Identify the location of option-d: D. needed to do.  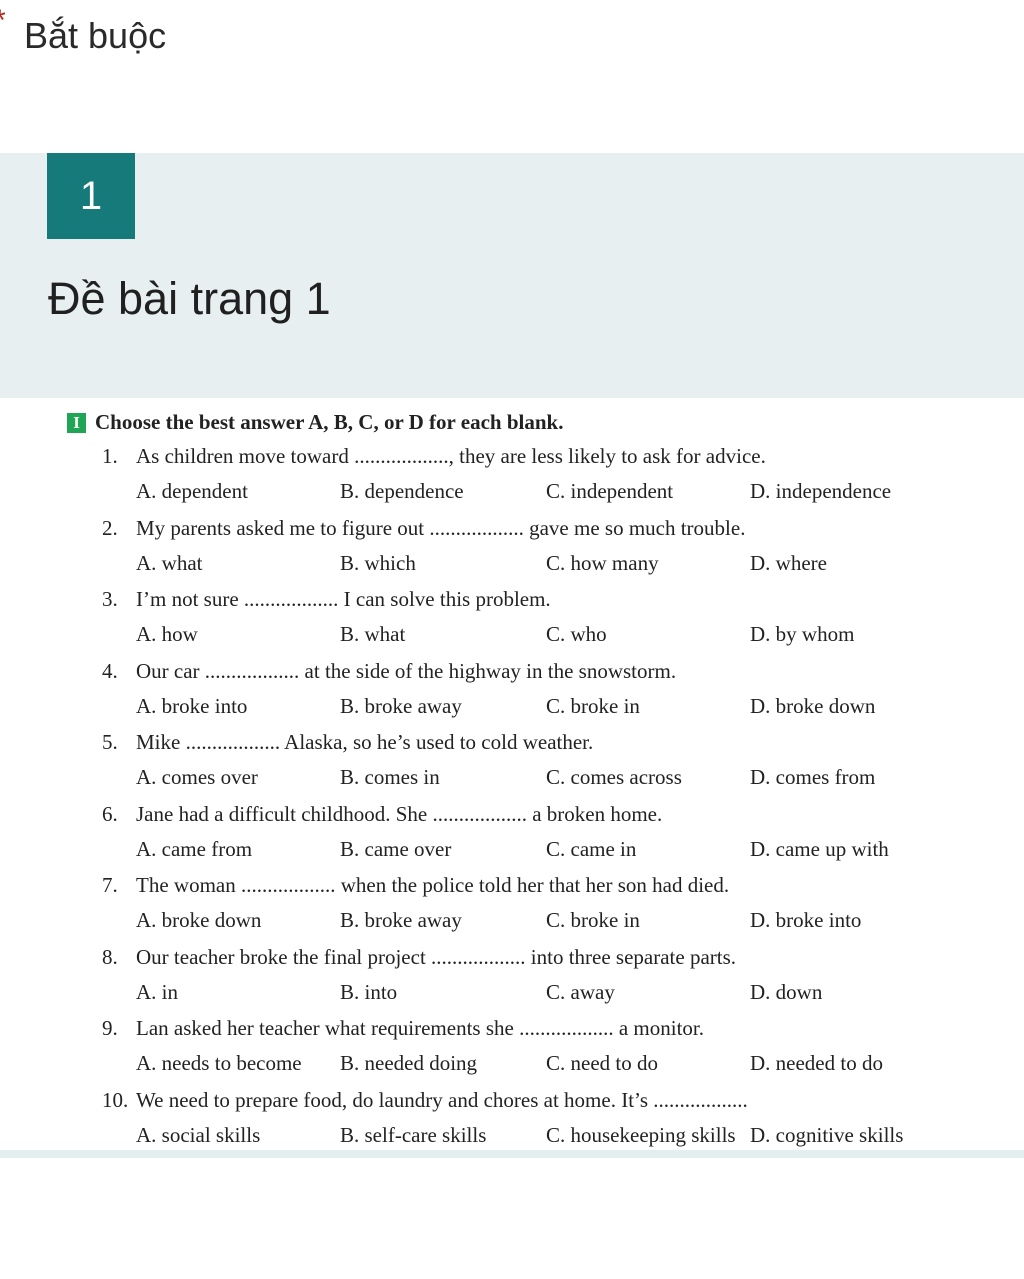
(816, 1063).